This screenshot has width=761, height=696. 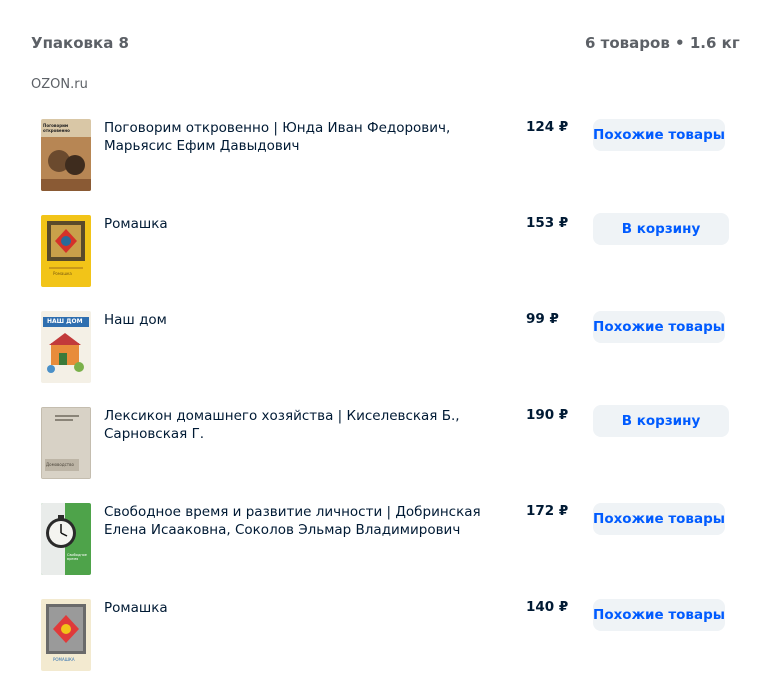 What do you see at coordinates (66, 155) in the screenshot?
I see `book-cover-image: Поговорим откровенно` at bounding box center [66, 155].